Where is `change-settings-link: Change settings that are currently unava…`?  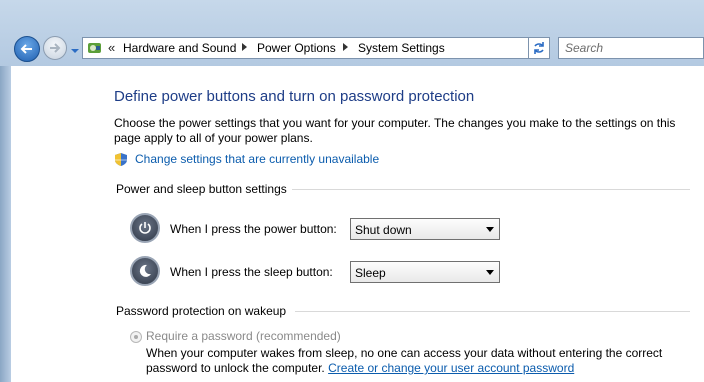
change-settings-link: Change settings that are currently unava… is located at coordinates (257, 159).